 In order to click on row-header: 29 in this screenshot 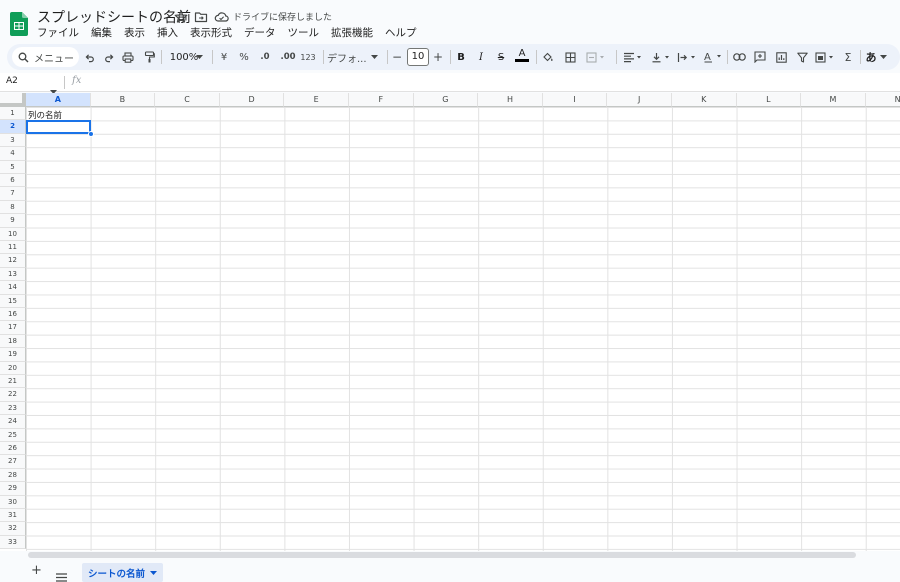, I will do `click(13, 489)`.